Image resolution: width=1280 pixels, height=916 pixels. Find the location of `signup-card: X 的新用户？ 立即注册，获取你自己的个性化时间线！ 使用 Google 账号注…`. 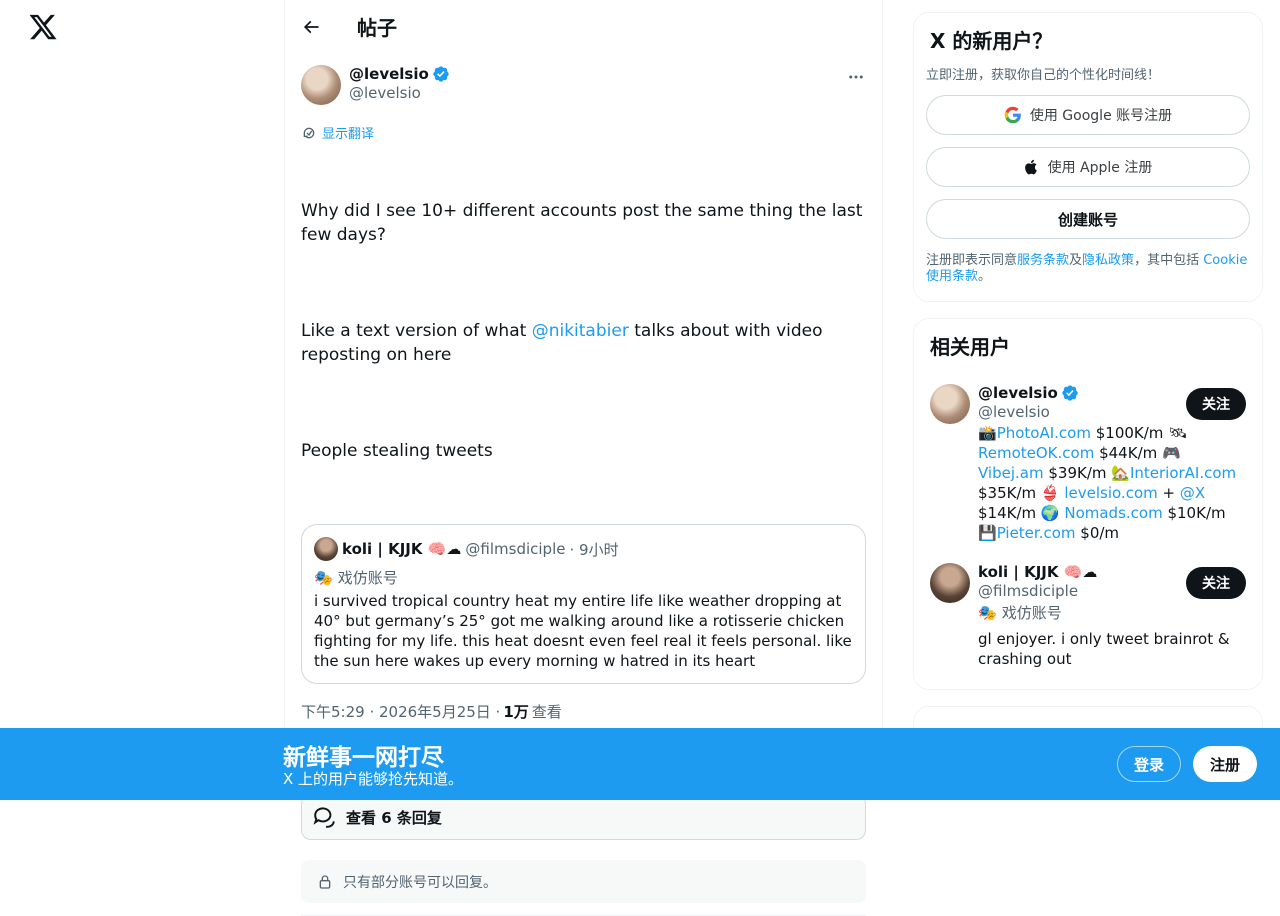

signup-card: X 的新用户？ 立即注册，获取你自己的个性化时间线！ 使用 Google 账号注… is located at coordinates (1088, 157).